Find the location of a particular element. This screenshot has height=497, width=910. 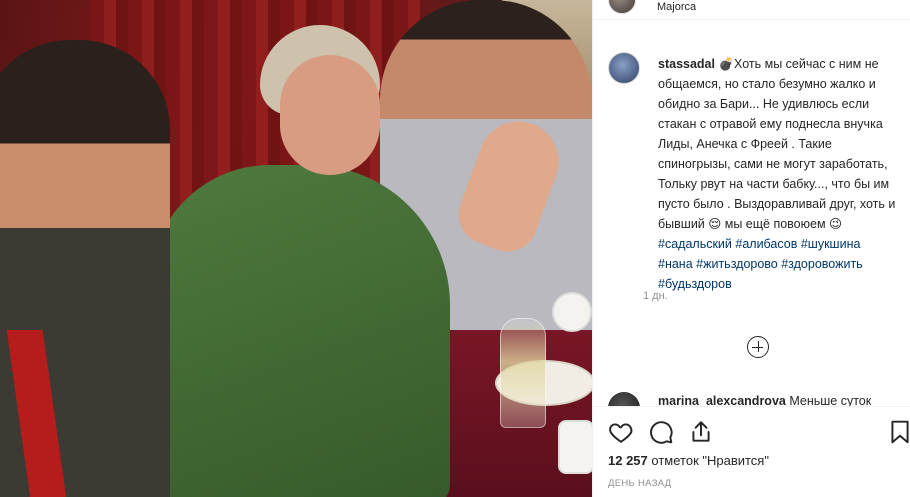

likes-count: 12 257 отметок "Нравится" is located at coordinates (688, 460).